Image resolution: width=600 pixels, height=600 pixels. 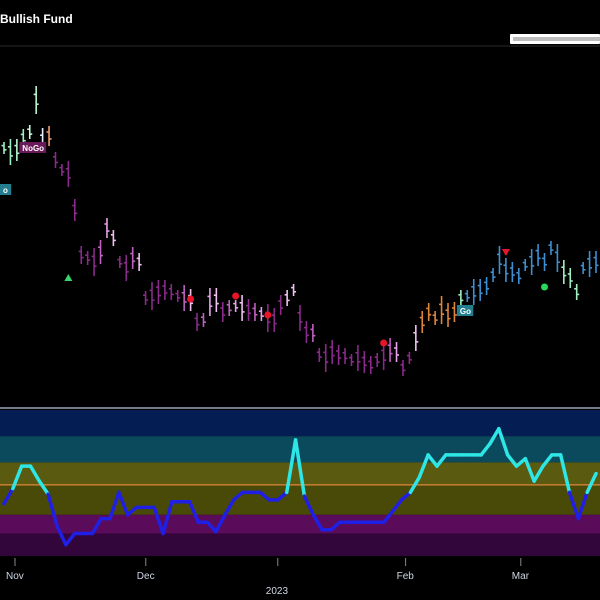 I want to click on x-tick-label: Feb, so click(x=406, y=576).